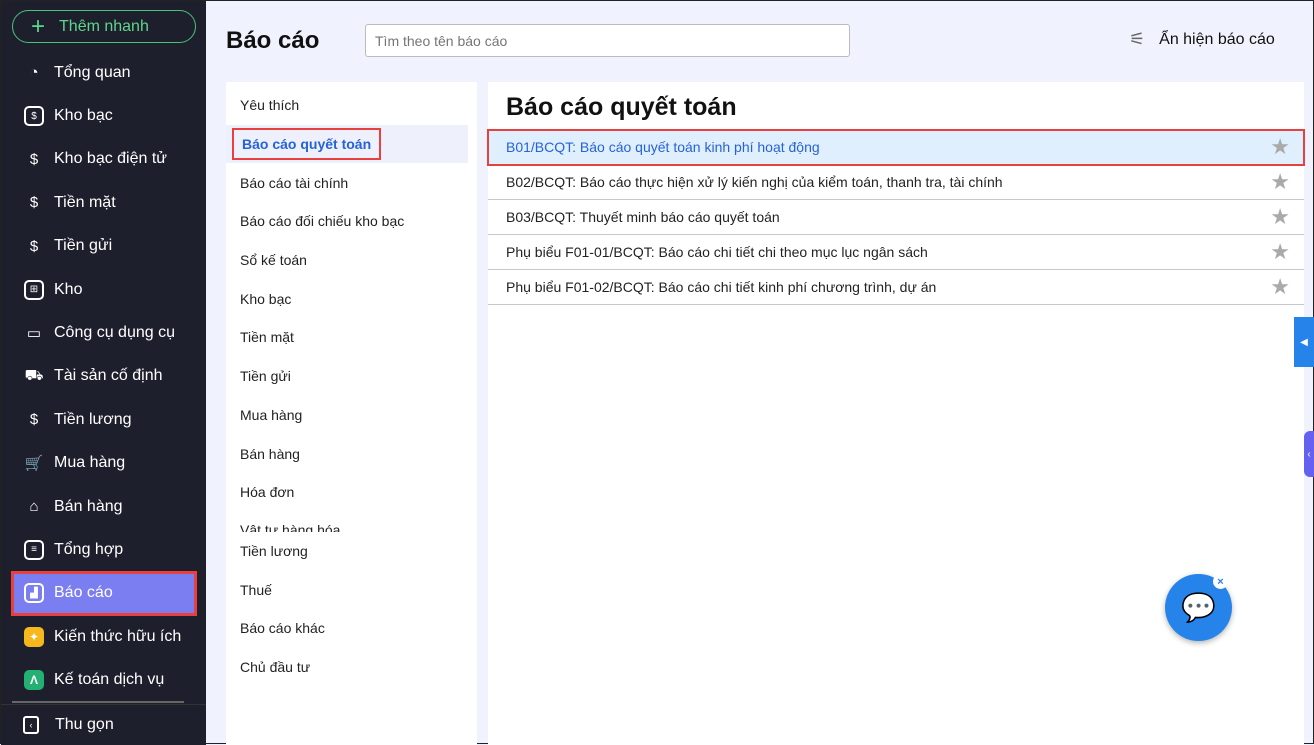  I want to click on sidebar-item-2: $ Kho bạc điện tử, so click(104, 159).